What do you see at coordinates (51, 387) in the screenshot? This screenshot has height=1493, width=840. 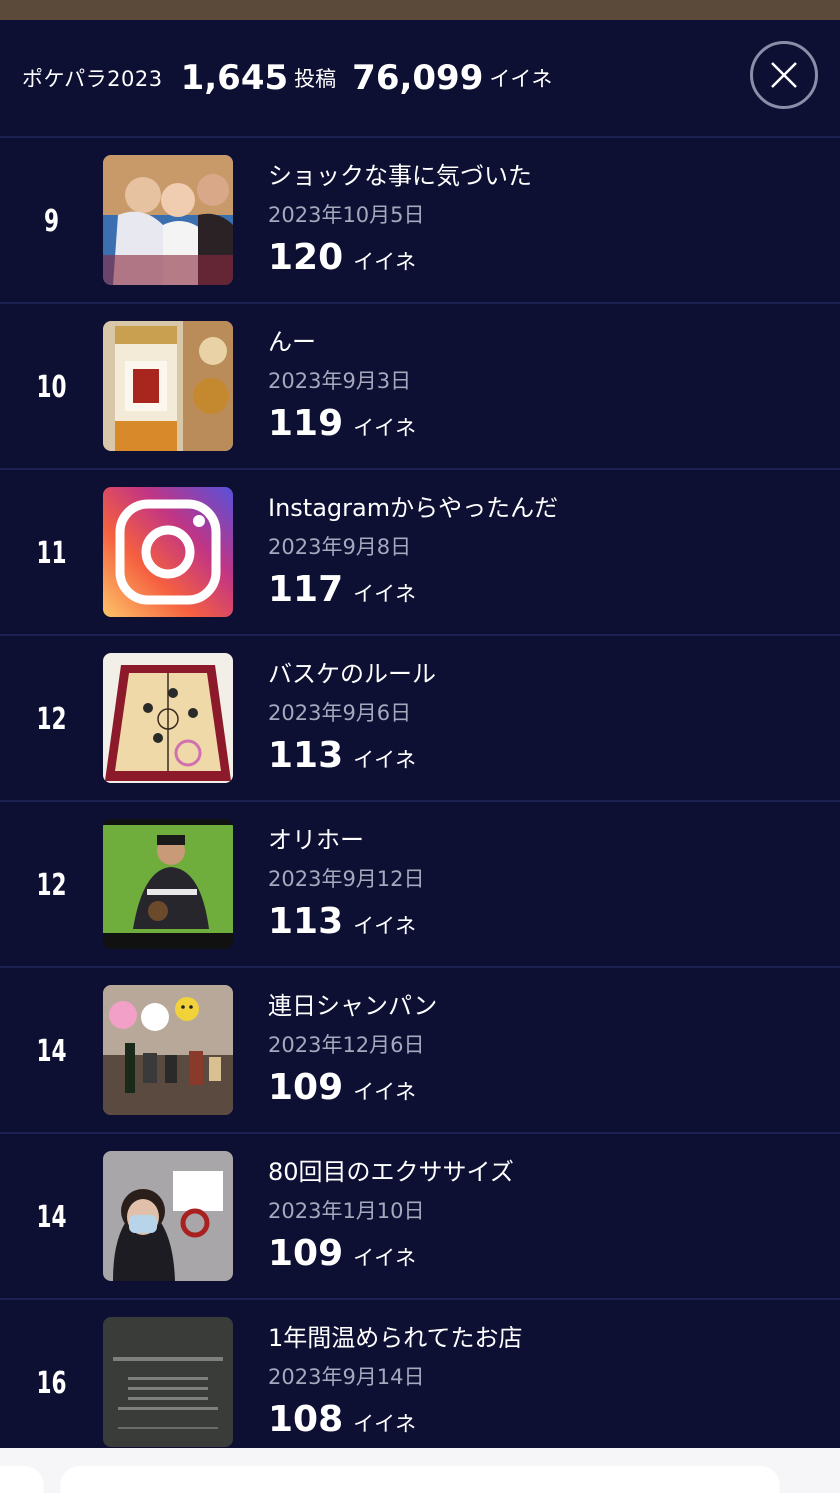 I see `rank-number: 10` at bounding box center [51, 387].